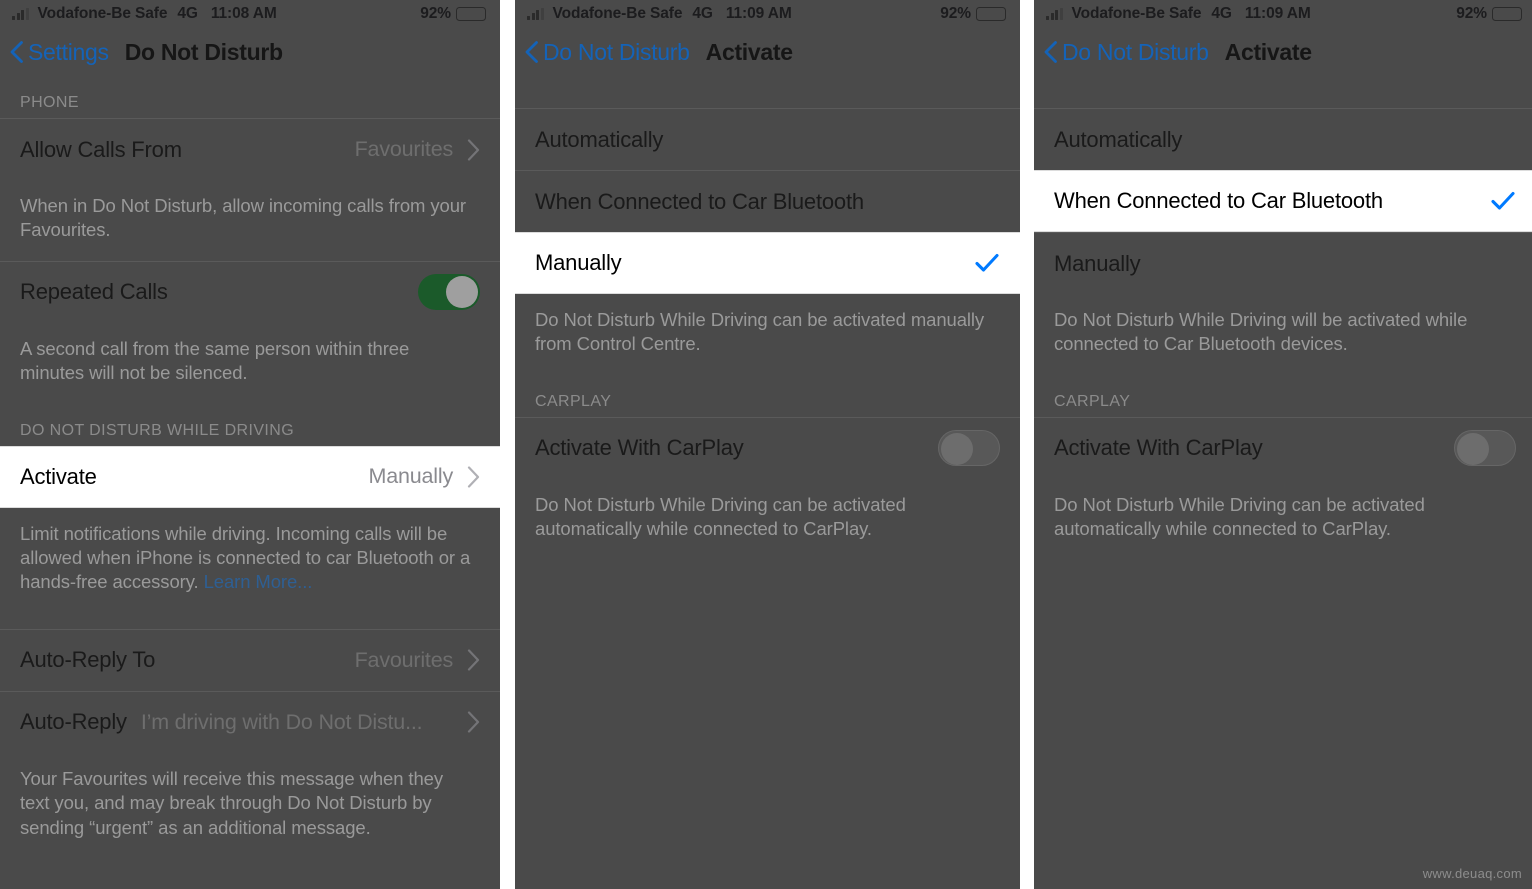 The height and width of the screenshot is (889, 1532). I want to click on watermark: www.deuaq.com, so click(1472, 873).